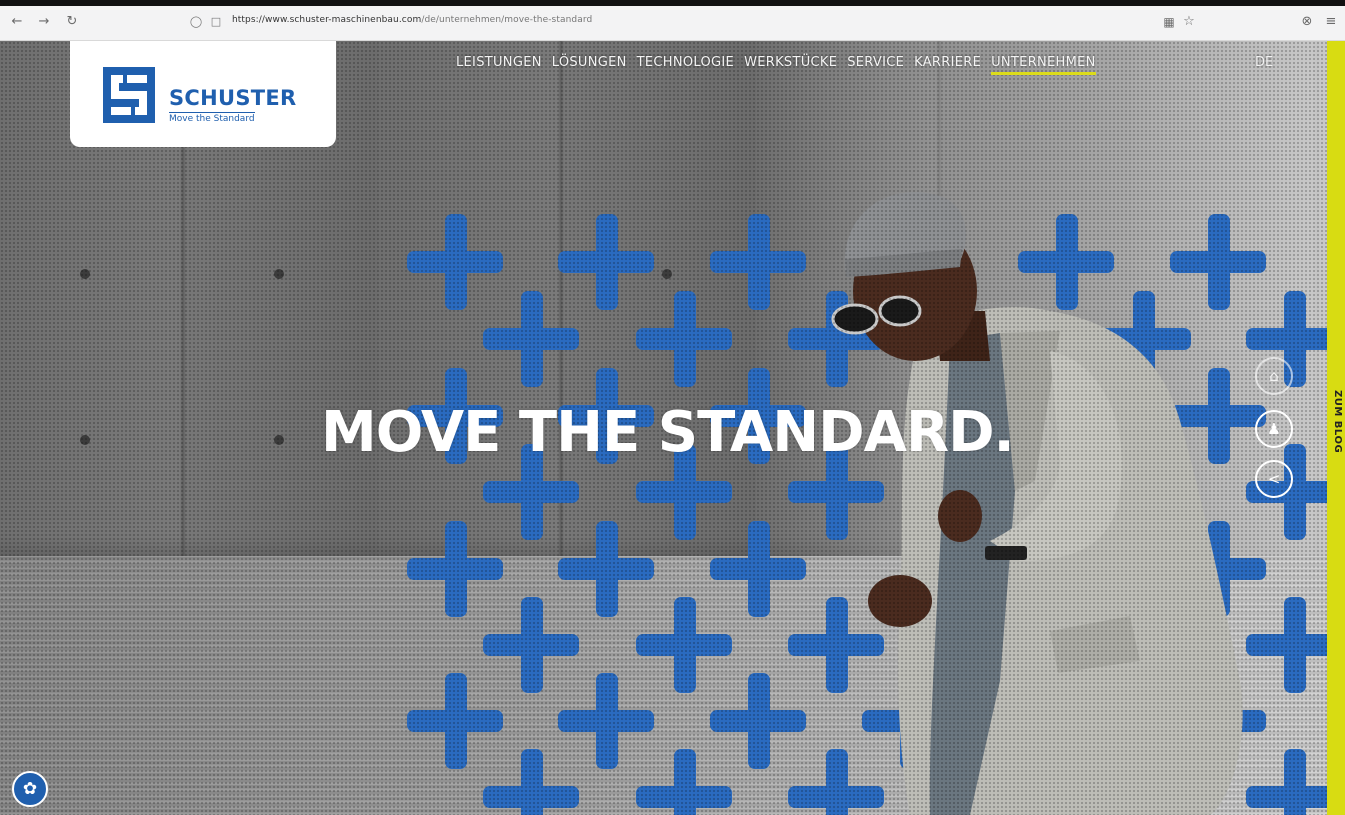  I want to click on logo-card: SCHUSTER Move the Standard, so click(203, 94).